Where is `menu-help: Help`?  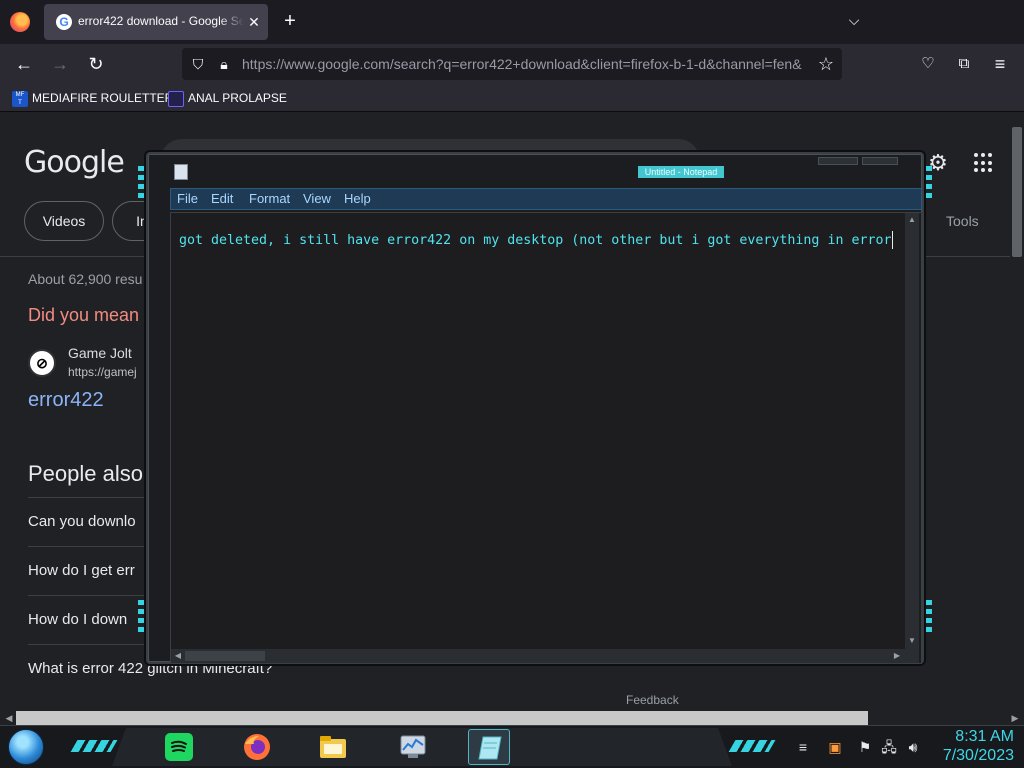 menu-help: Help is located at coordinates (357, 199).